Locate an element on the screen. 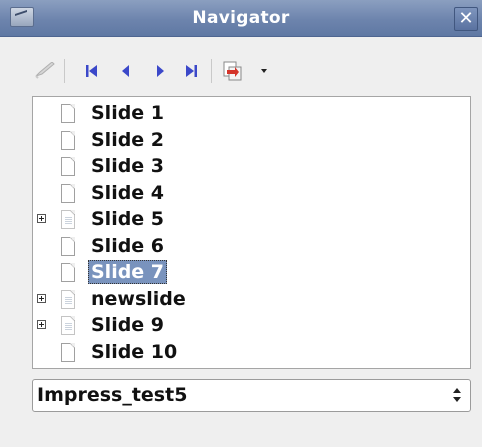 This screenshot has width=482, height=447. close-button: ✕ is located at coordinates (466, 19).